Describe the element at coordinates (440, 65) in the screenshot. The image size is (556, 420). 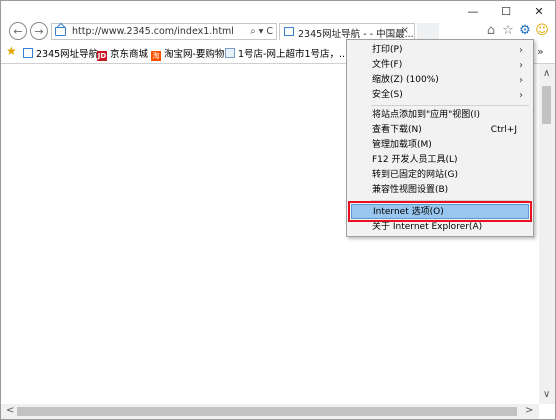
I see `menu-item-file: 文件(F) ›` at that location.